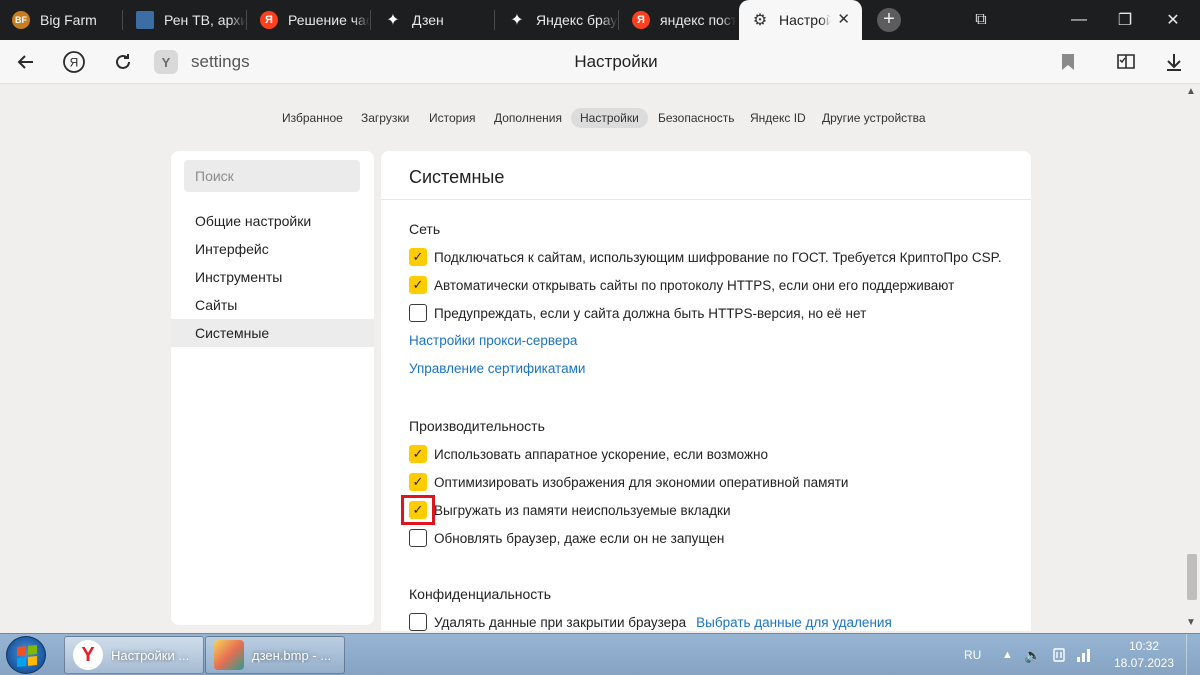 The image size is (1200, 675). What do you see at coordinates (1144, 655) in the screenshot?
I see `clock: 10:32 18.07.2023` at bounding box center [1144, 655].